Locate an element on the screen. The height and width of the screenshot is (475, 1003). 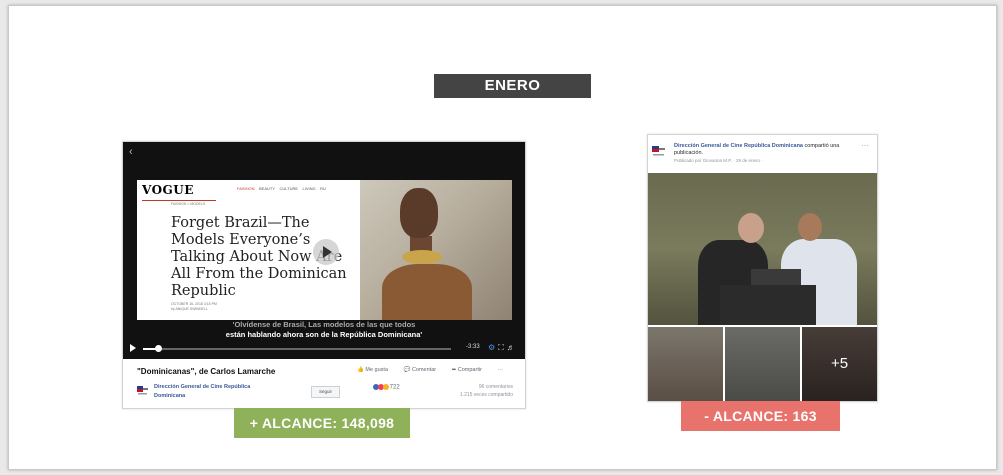
share-label: Compartir is located at coordinates (469, 370).